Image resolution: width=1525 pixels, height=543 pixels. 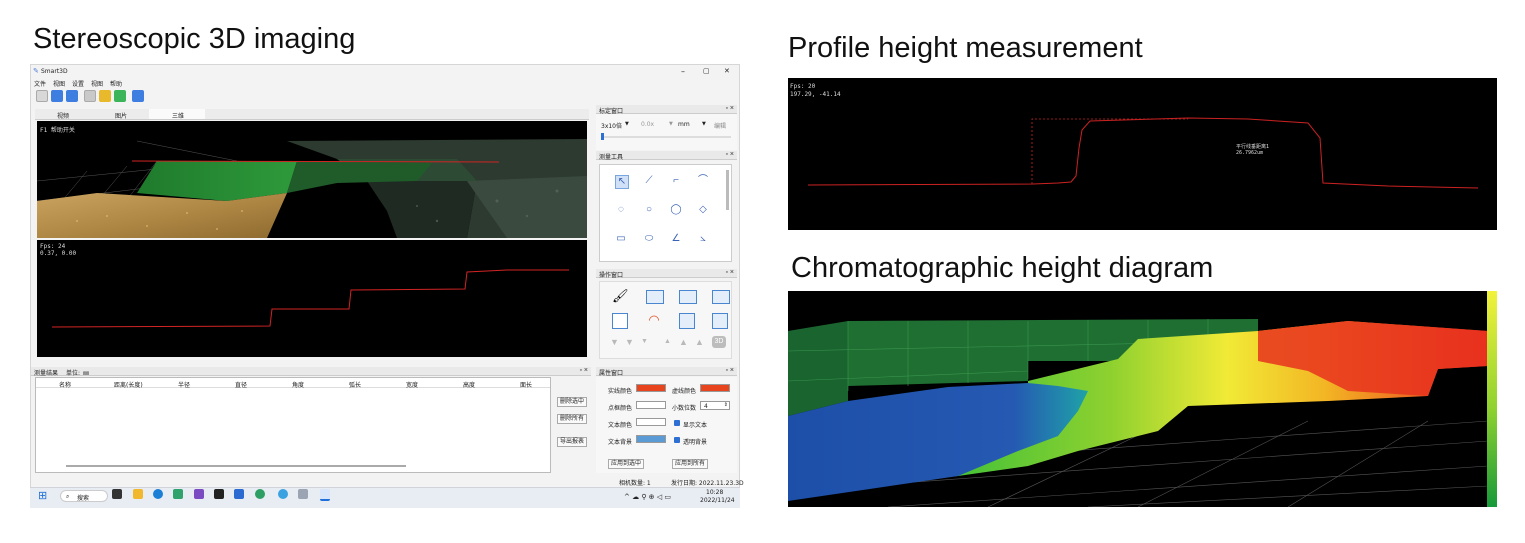 What do you see at coordinates (298, 384) in the screenshot?
I see `col-angle: 角度` at bounding box center [298, 384].